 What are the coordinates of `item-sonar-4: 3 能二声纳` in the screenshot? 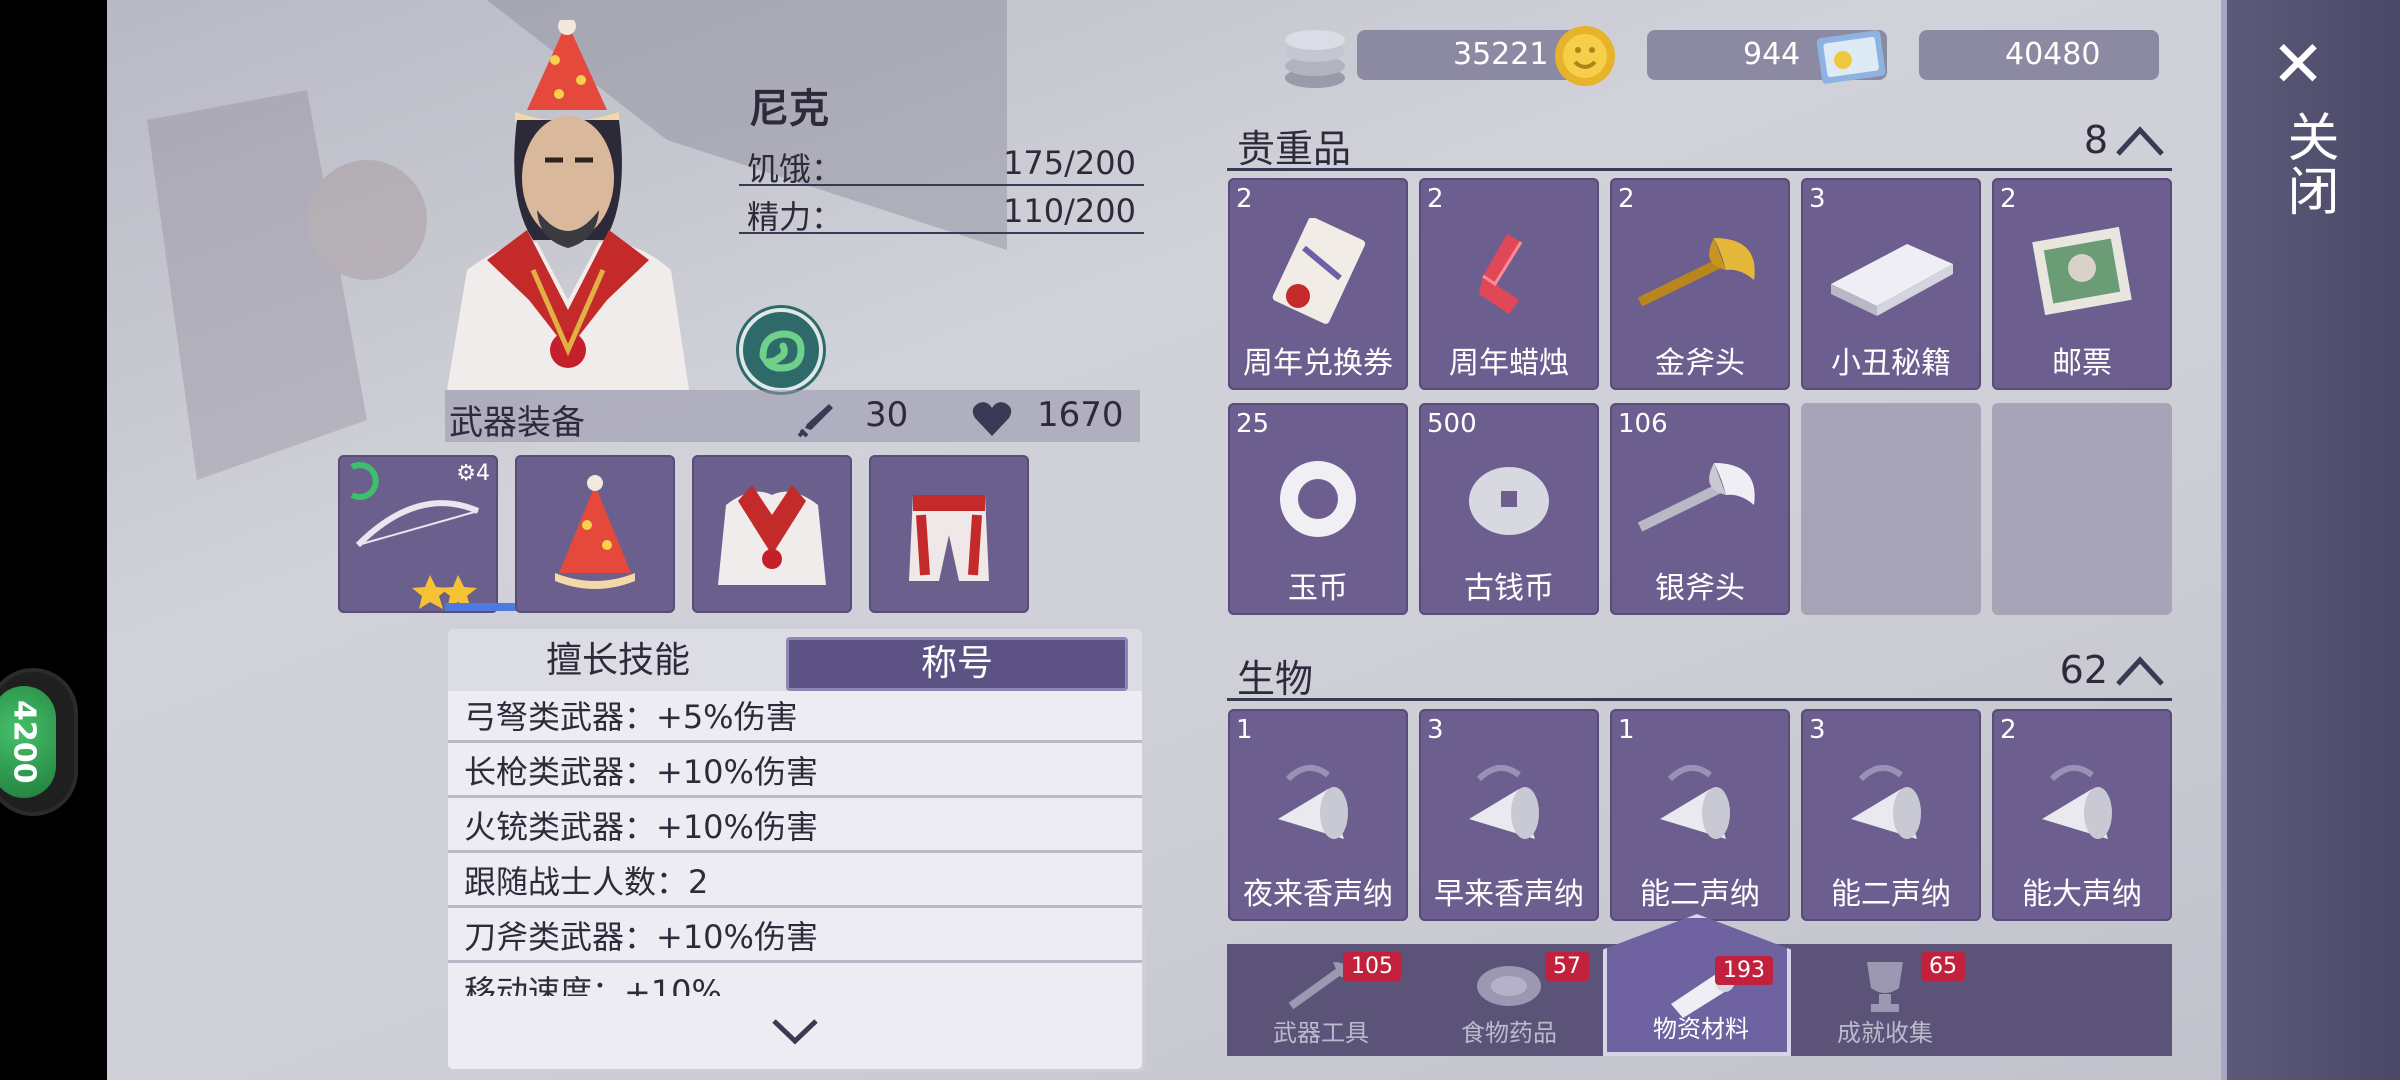 It's located at (1891, 815).